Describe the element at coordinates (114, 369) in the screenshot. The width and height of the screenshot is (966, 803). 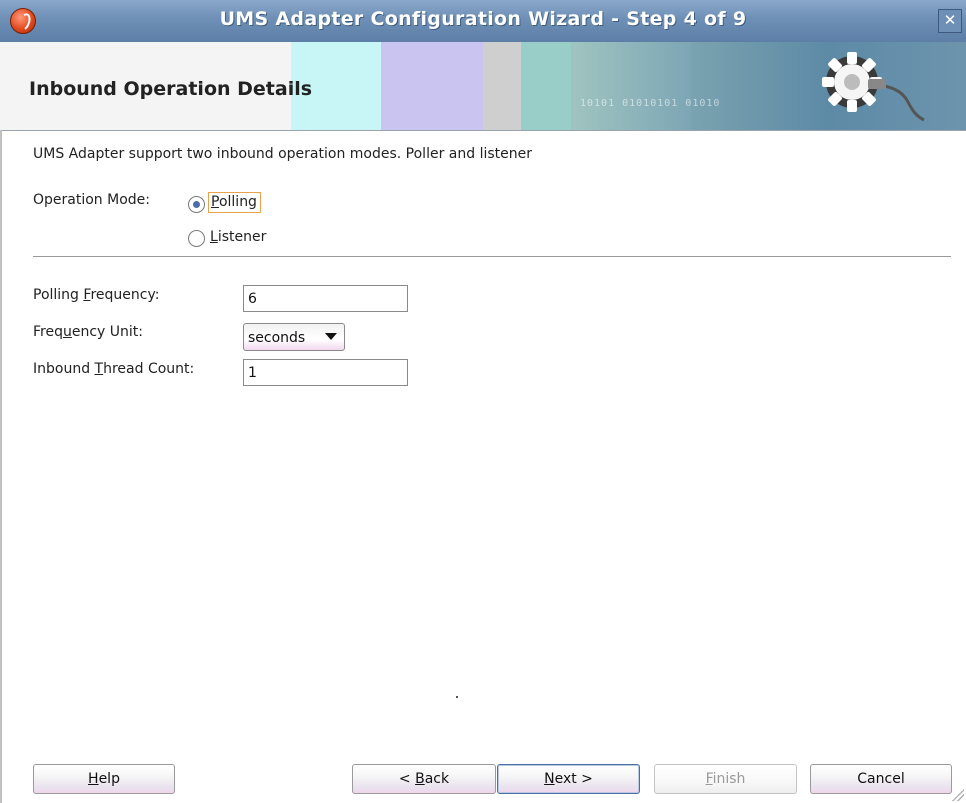
I see `thread-count-label: Inbound Thread Count:` at that location.